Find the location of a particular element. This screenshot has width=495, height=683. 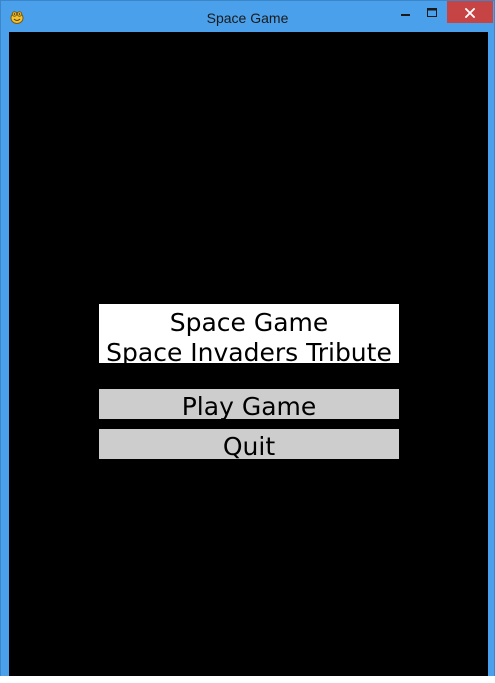

quit-label: Quit is located at coordinates (249, 445).